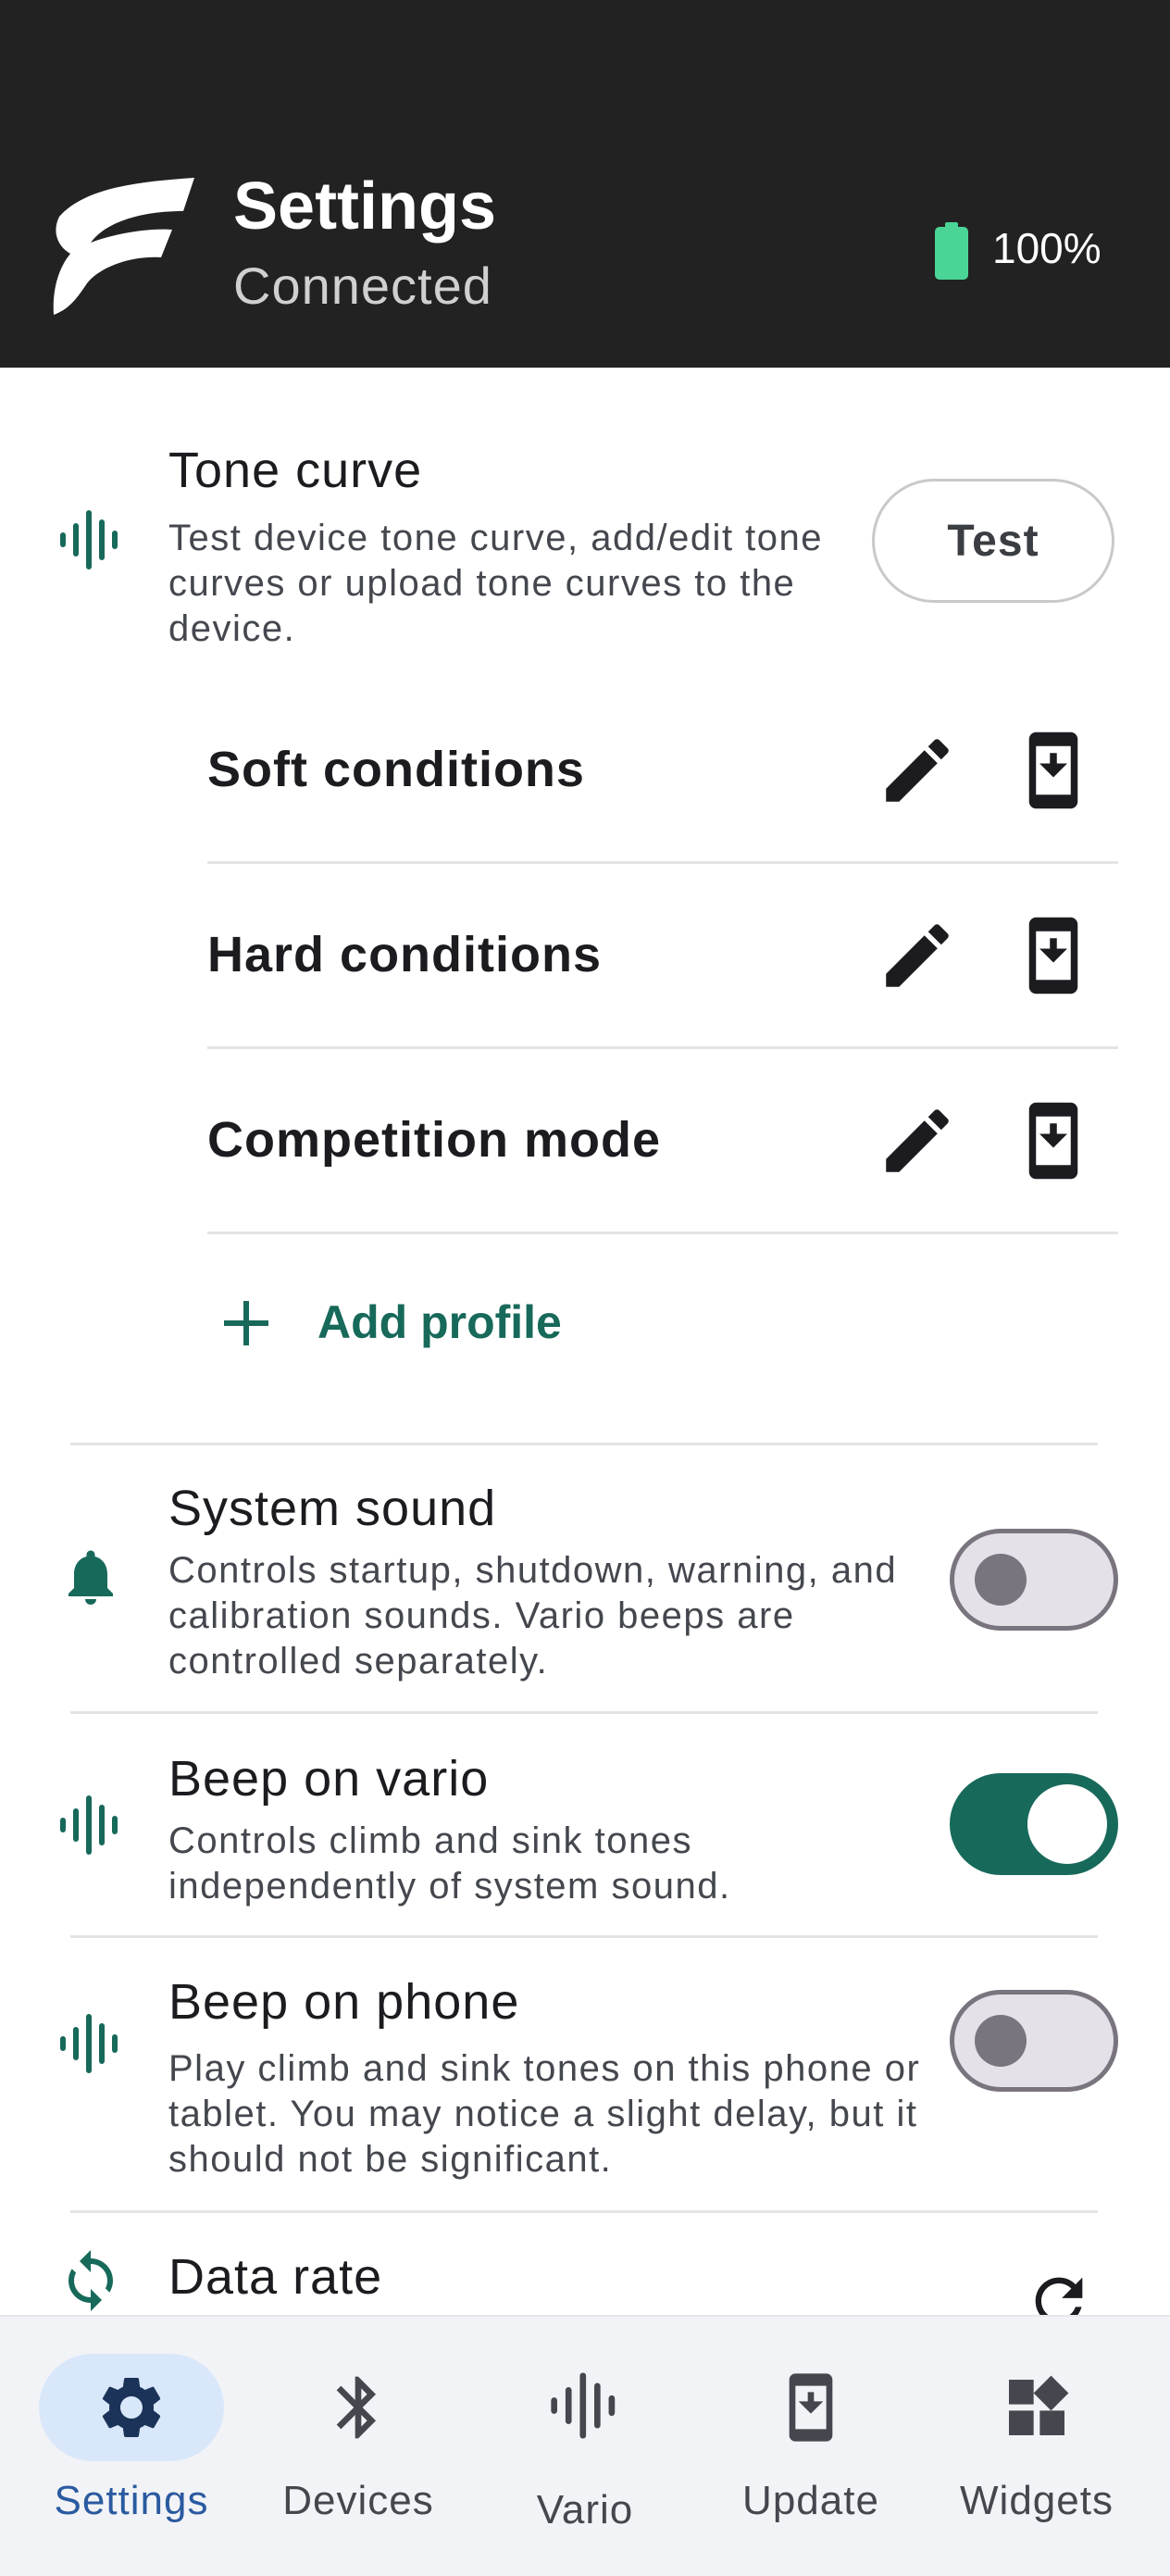 The image size is (1170, 2576). Describe the element at coordinates (811, 2446) in the screenshot. I see `nav-update: Update` at that location.